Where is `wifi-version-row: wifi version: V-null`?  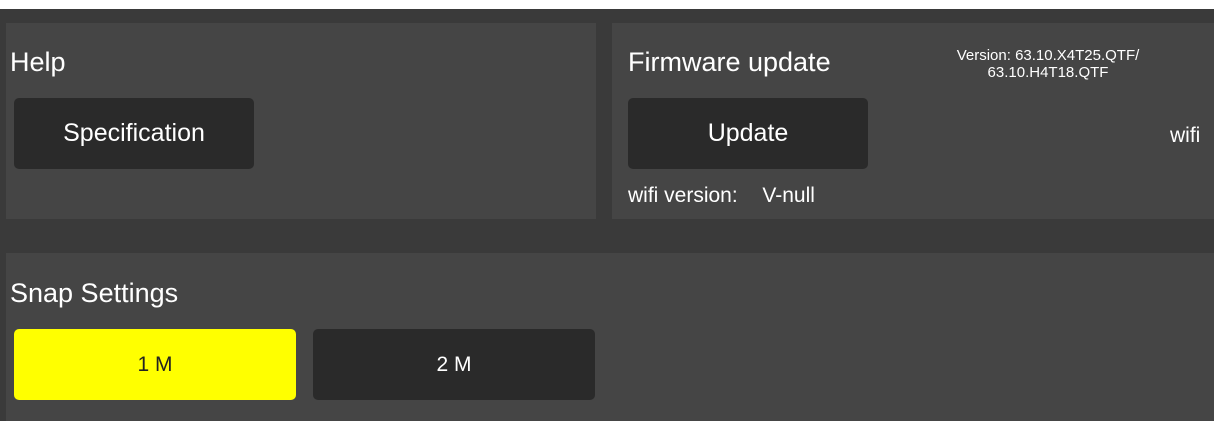 wifi-version-row: wifi version: V-null is located at coordinates (721, 196).